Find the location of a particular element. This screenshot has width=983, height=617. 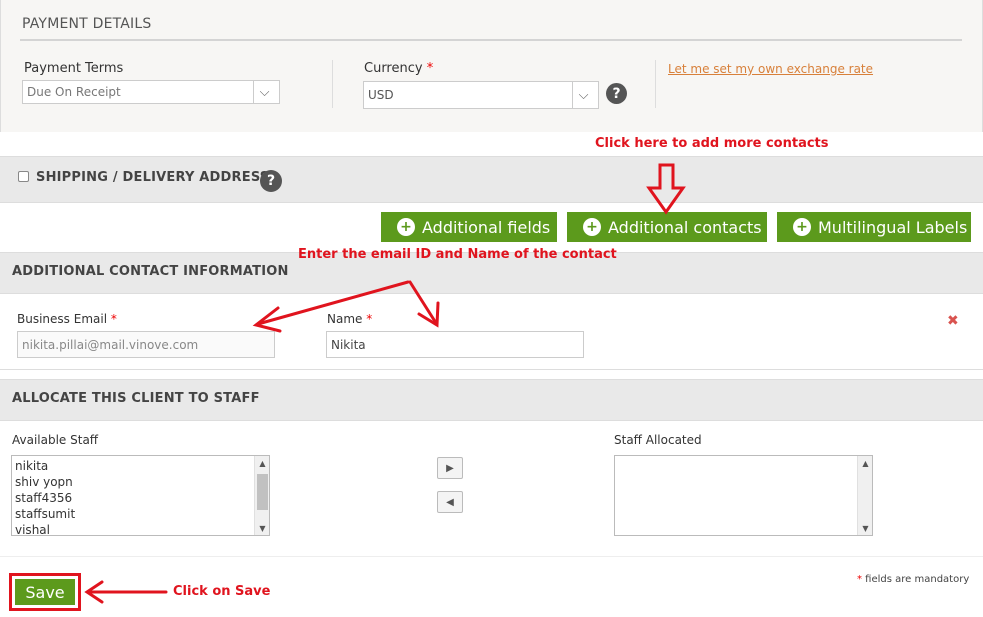

exchange-rate-link: Let me set my own exchange rate is located at coordinates (770, 69).